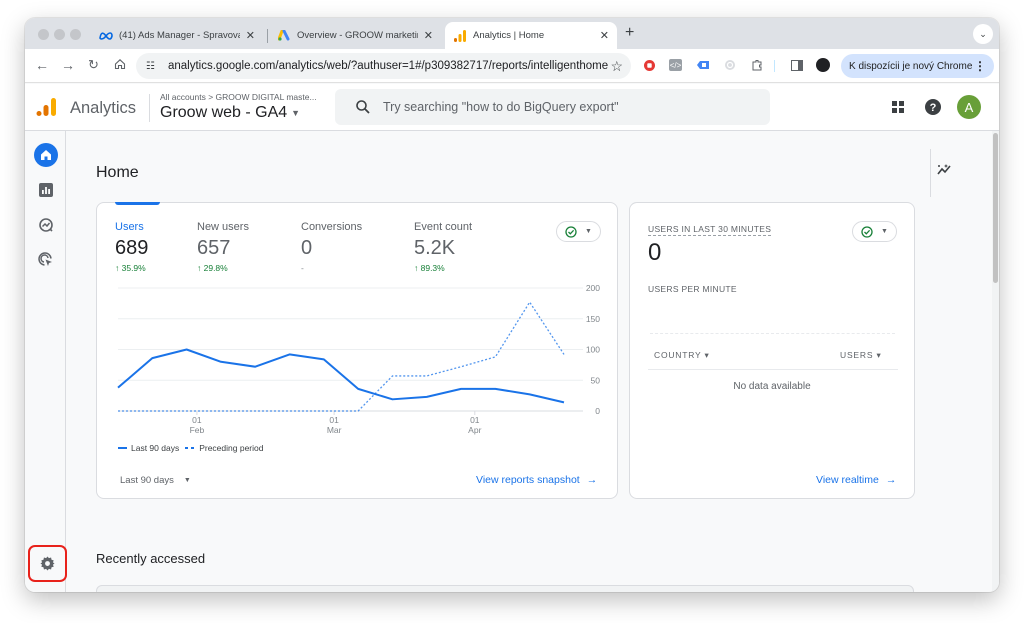 The height and width of the screenshot is (623, 1024). Describe the element at coordinates (969, 107) in the screenshot. I see `account-avatar: A` at that location.